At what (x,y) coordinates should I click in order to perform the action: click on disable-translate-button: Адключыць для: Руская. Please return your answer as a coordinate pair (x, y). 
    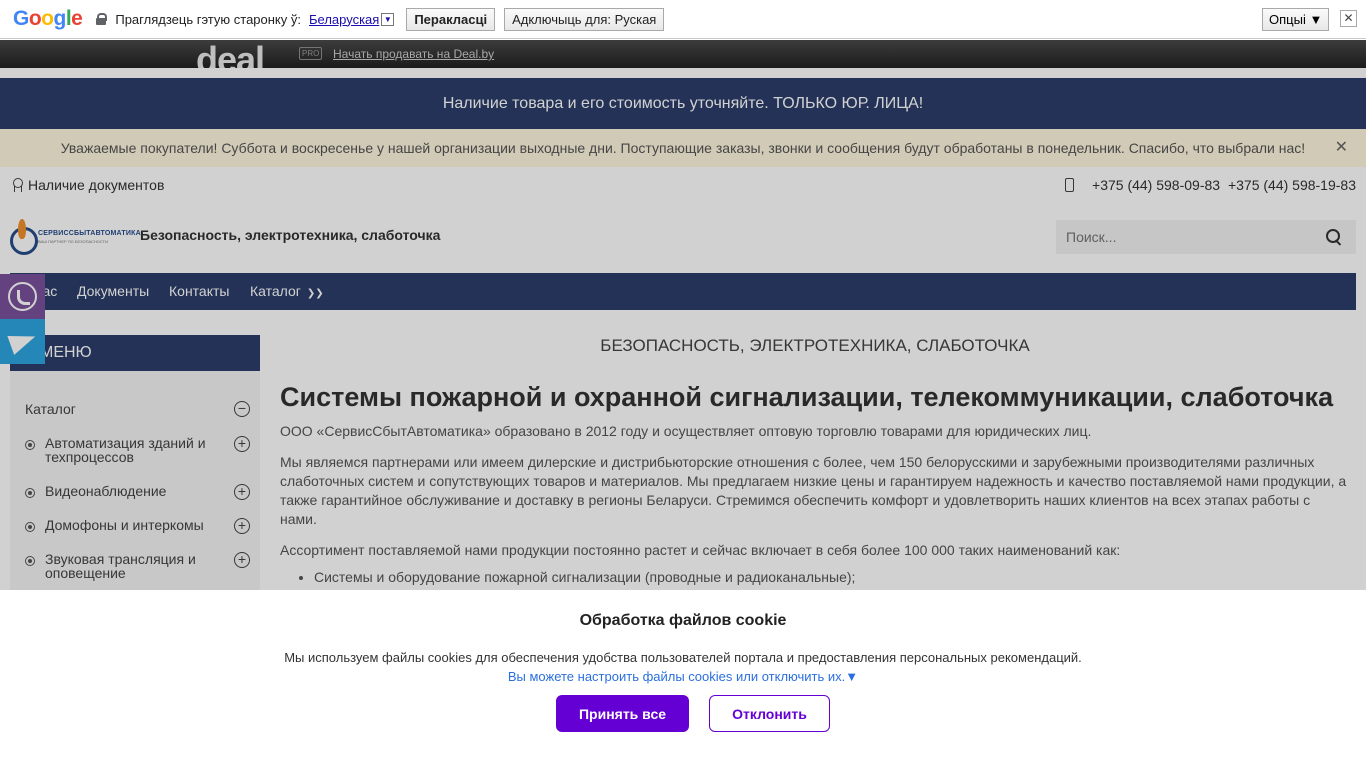
    Looking at the image, I should click on (584, 19).